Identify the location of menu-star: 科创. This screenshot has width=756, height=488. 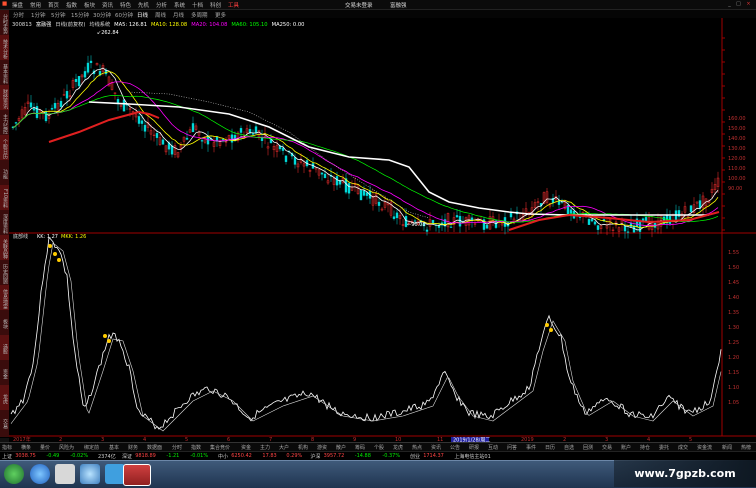
(215, 5).